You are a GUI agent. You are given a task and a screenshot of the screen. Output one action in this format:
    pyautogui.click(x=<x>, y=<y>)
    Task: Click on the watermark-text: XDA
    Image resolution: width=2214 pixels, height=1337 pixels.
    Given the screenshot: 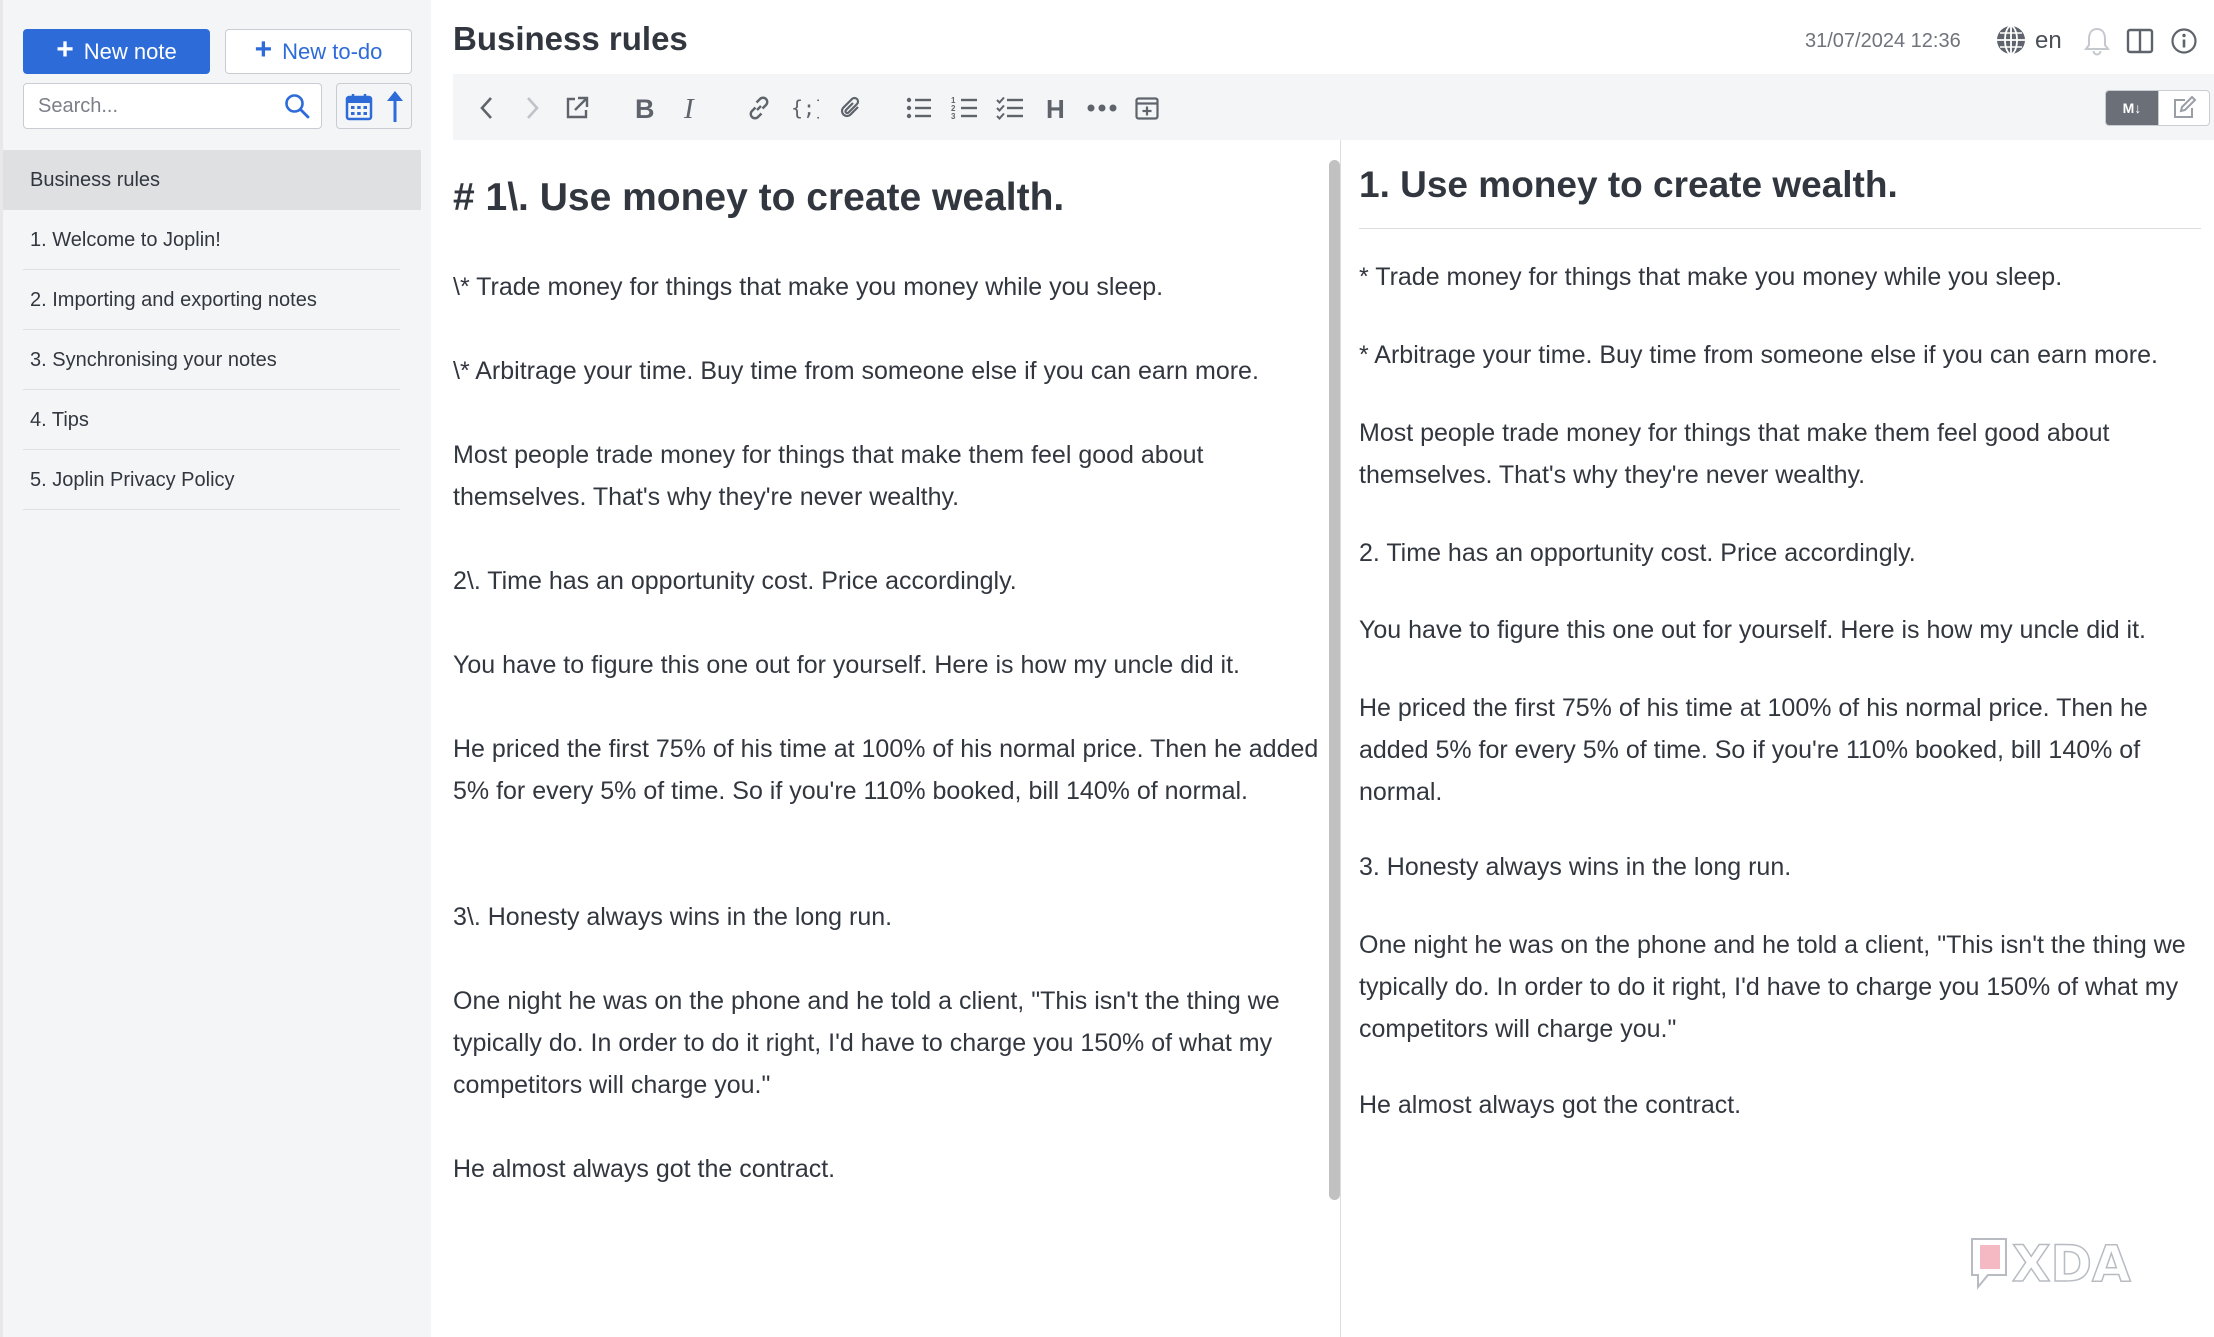 What is the action you would take?
    pyautogui.click(x=2071, y=1264)
    